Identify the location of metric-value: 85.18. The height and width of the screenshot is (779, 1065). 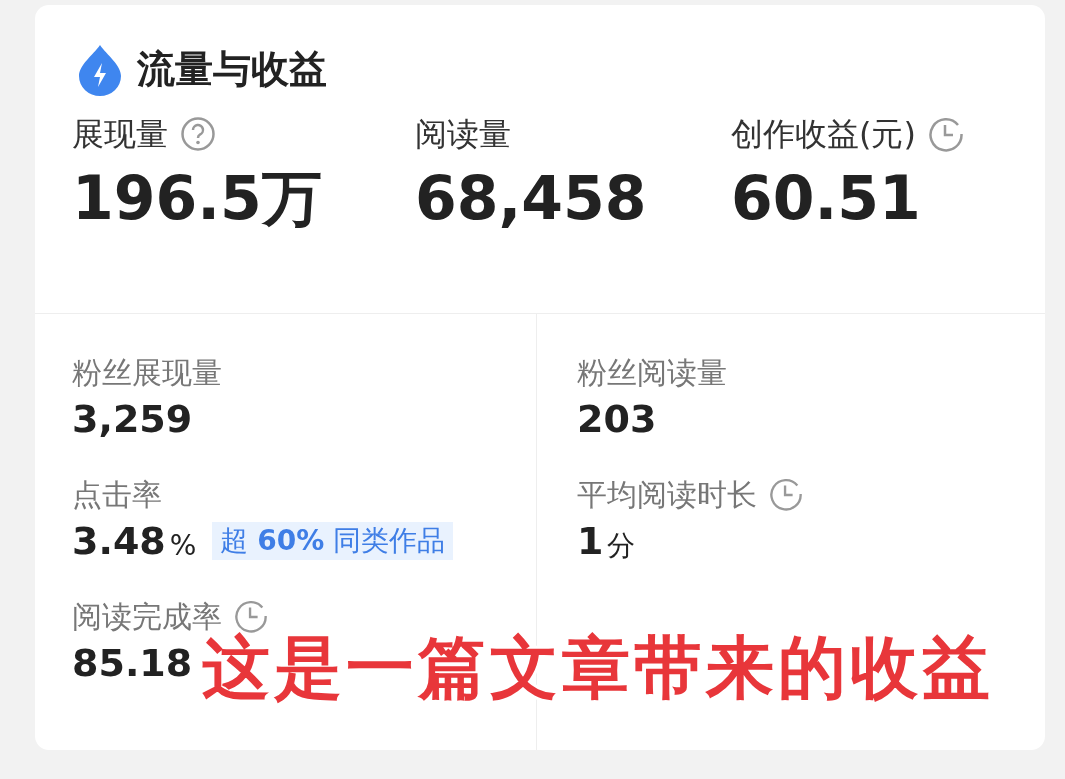
(132, 663).